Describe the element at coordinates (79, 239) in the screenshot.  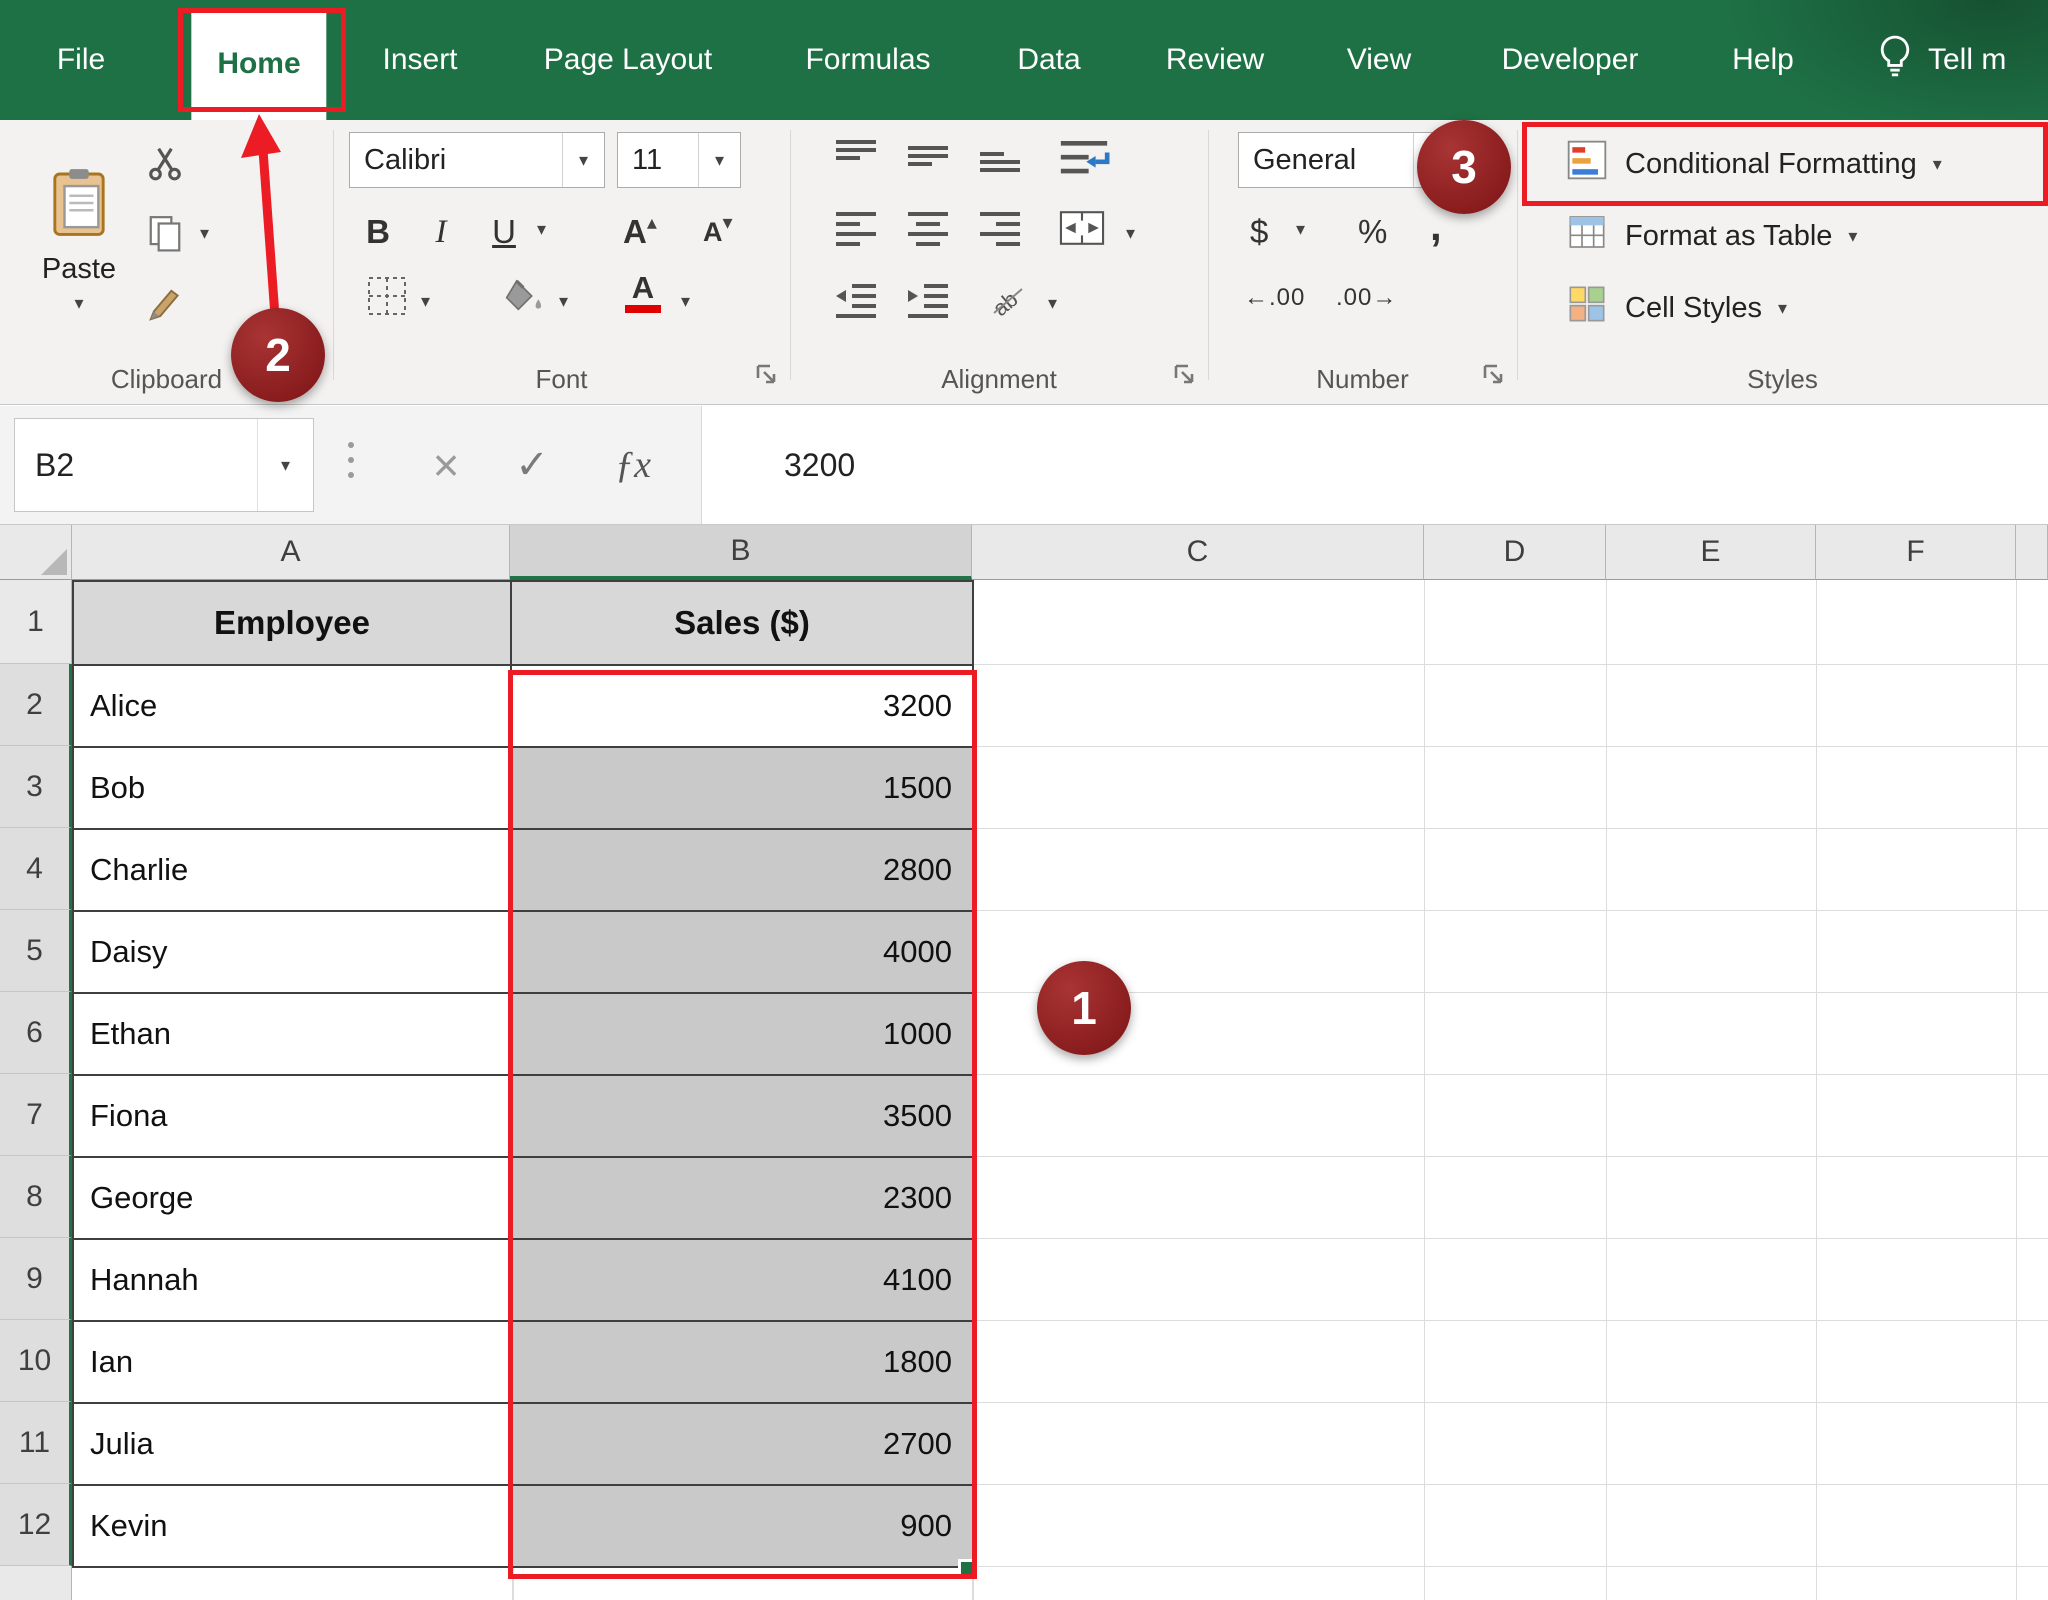
I see `paste-button: Paste ▾` at that location.